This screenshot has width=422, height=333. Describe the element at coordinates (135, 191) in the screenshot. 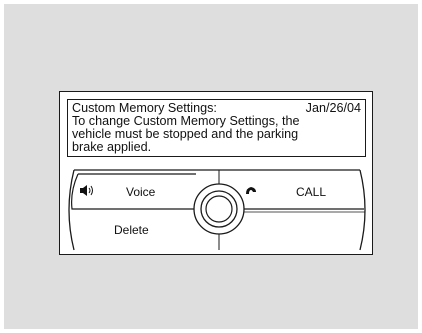

I see `voice-button` at that location.